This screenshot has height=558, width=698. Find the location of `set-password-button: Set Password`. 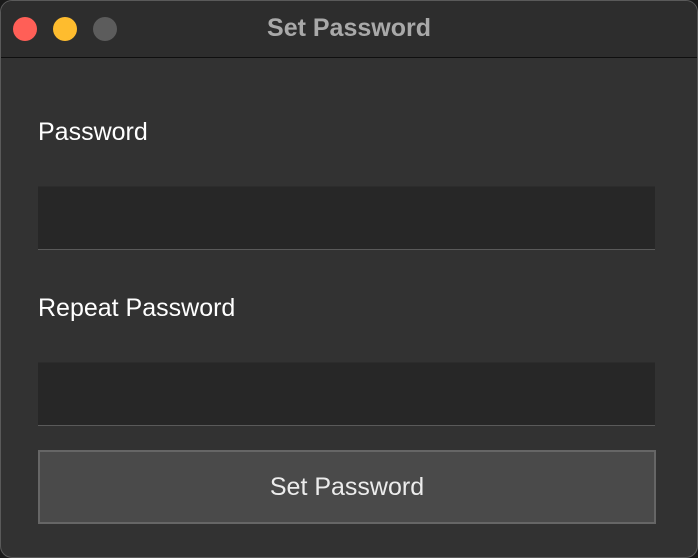

set-password-button: Set Password is located at coordinates (347, 487).